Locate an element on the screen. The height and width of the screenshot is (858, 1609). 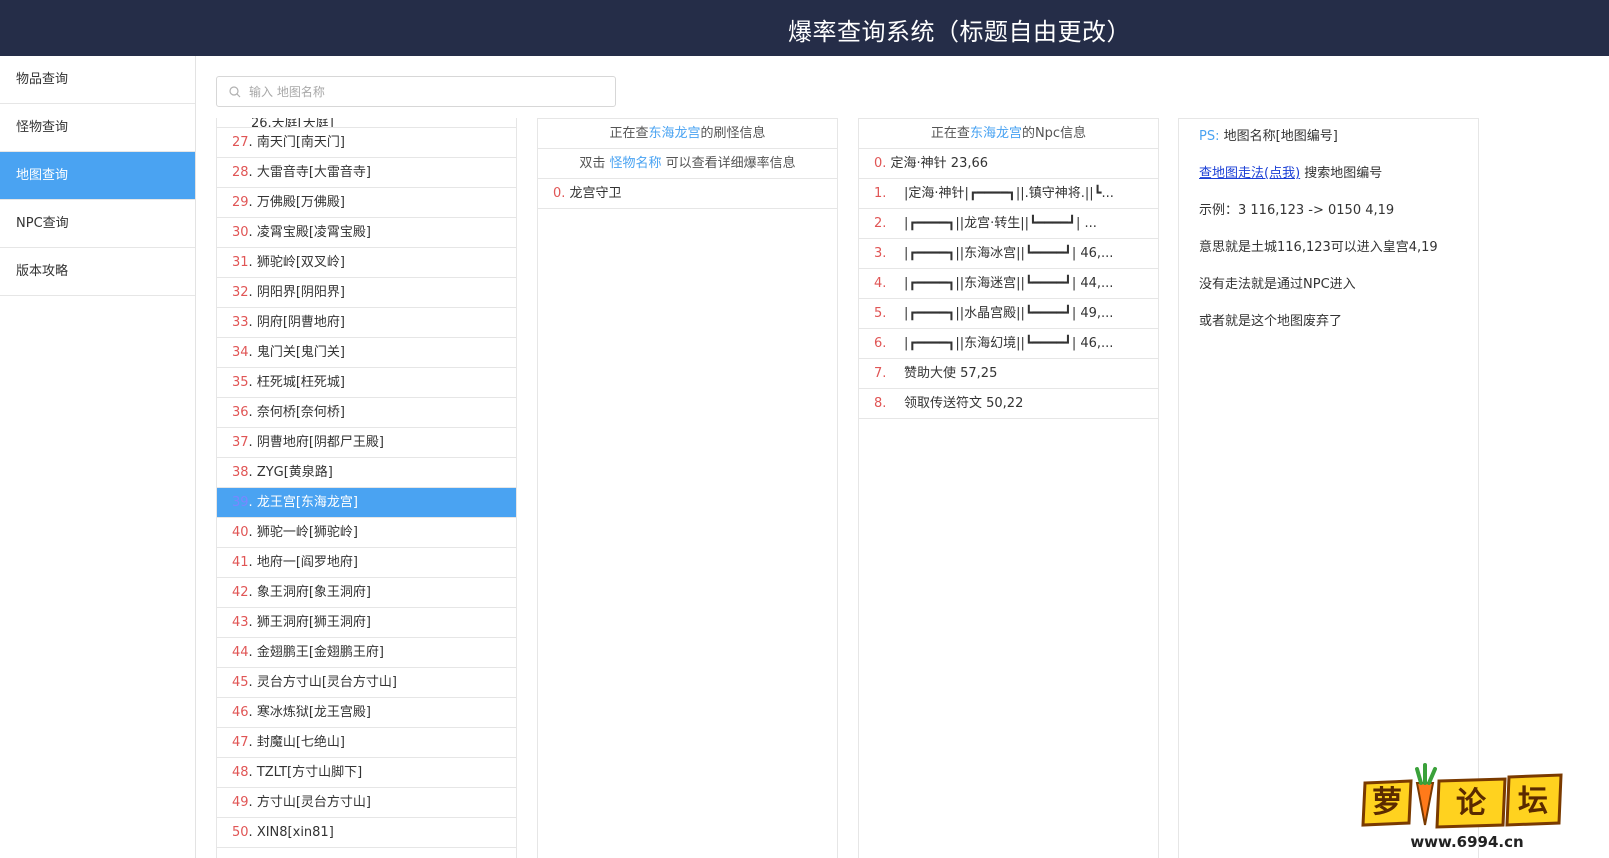
monster-row: 0. 龙宫守卫 is located at coordinates (687, 194).